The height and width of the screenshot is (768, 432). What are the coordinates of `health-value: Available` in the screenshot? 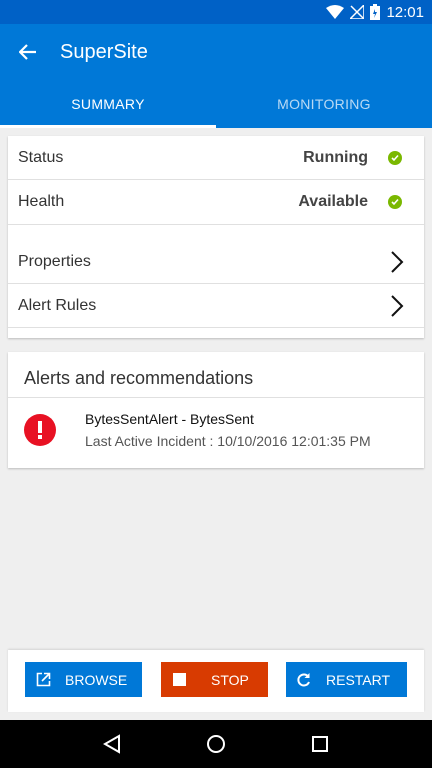 It's located at (333, 201).